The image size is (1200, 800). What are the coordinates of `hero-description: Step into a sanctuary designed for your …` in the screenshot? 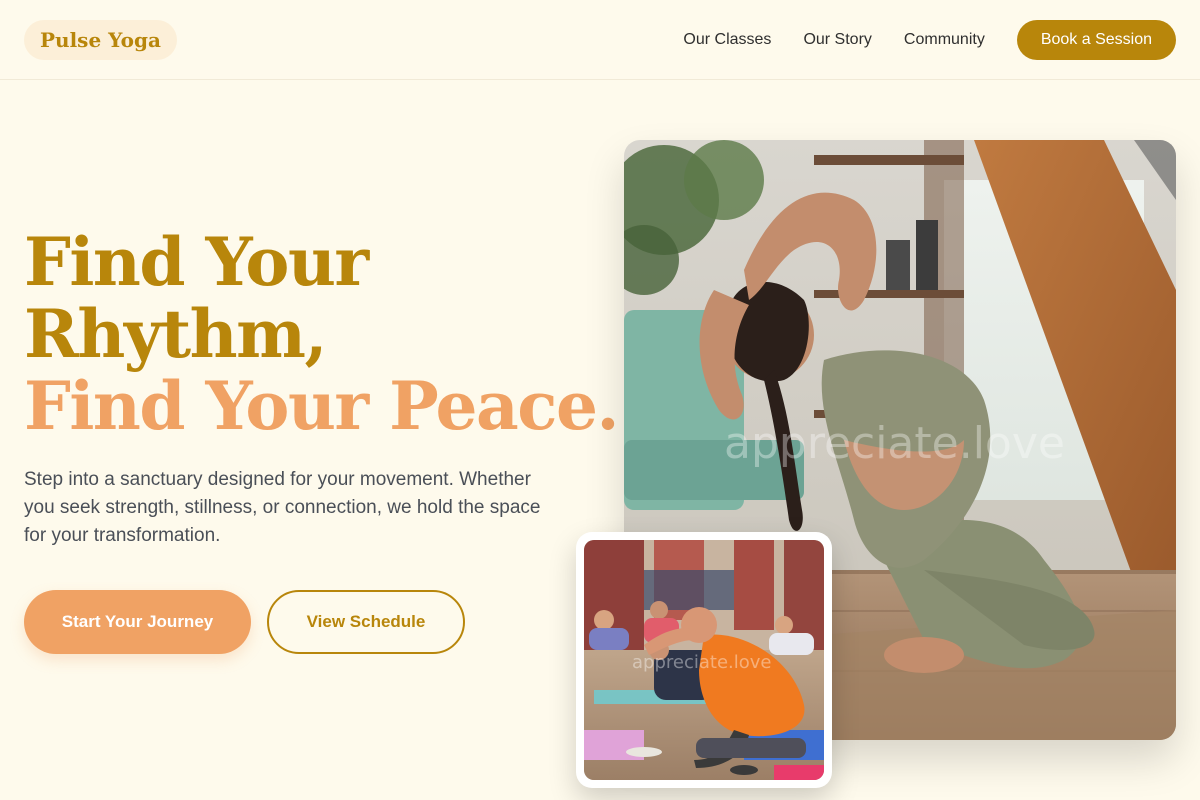 It's located at (282, 507).